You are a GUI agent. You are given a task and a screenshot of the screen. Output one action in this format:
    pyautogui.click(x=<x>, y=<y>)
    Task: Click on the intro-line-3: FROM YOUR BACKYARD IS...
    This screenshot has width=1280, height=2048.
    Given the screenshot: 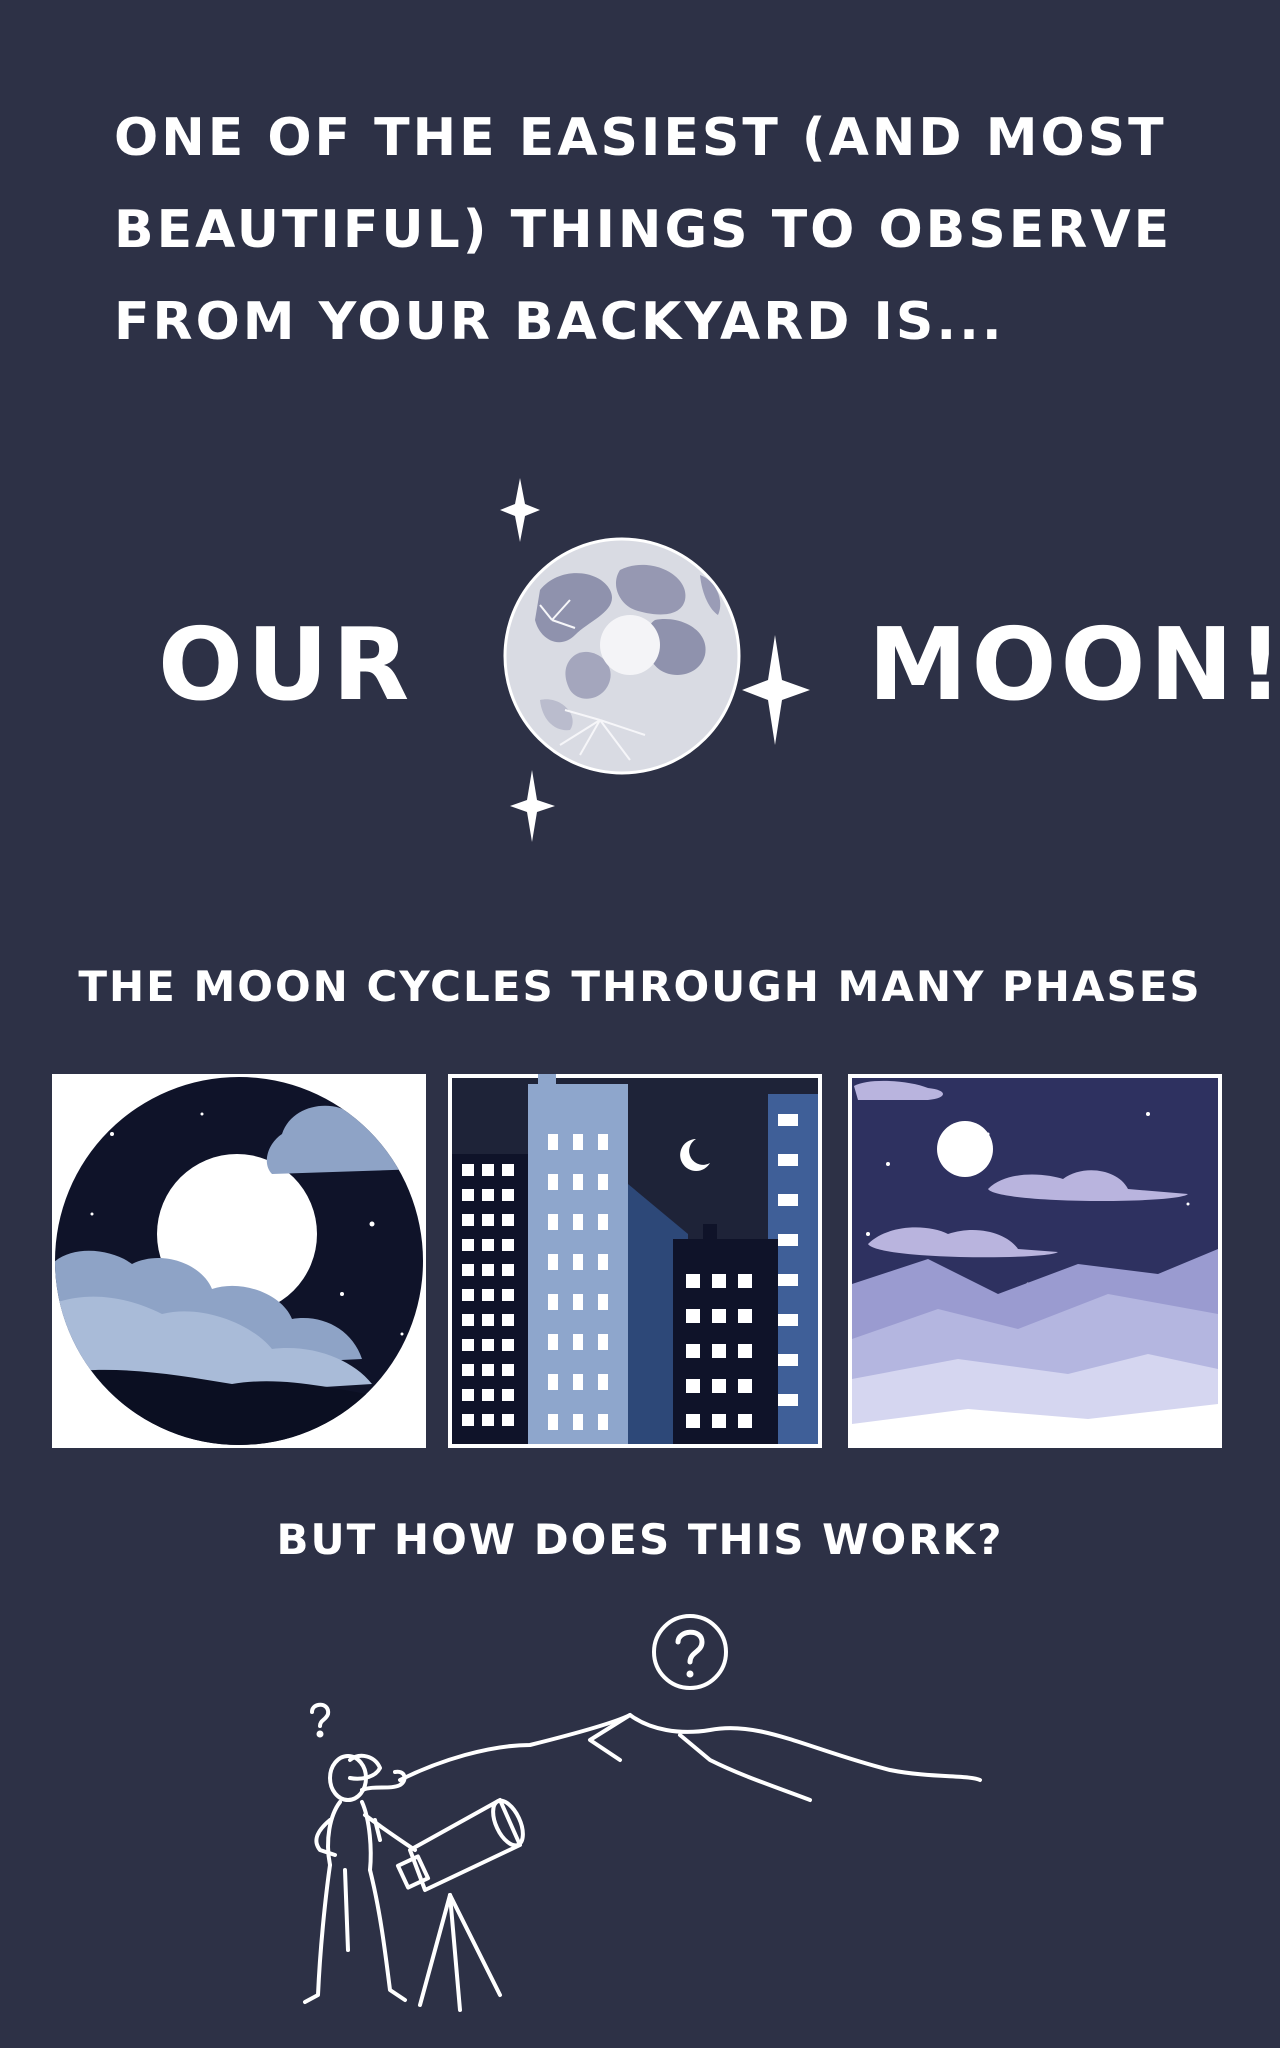 What is the action you would take?
    pyautogui.click(x=559, y=322)
    